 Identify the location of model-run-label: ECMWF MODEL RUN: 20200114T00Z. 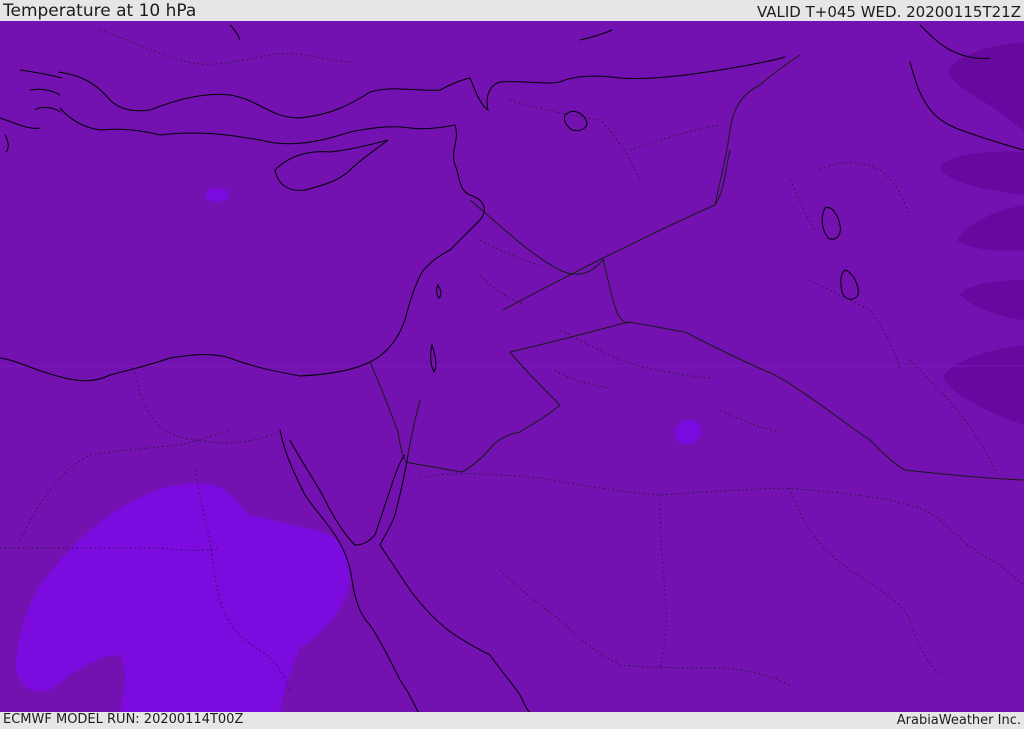
(123, 719).